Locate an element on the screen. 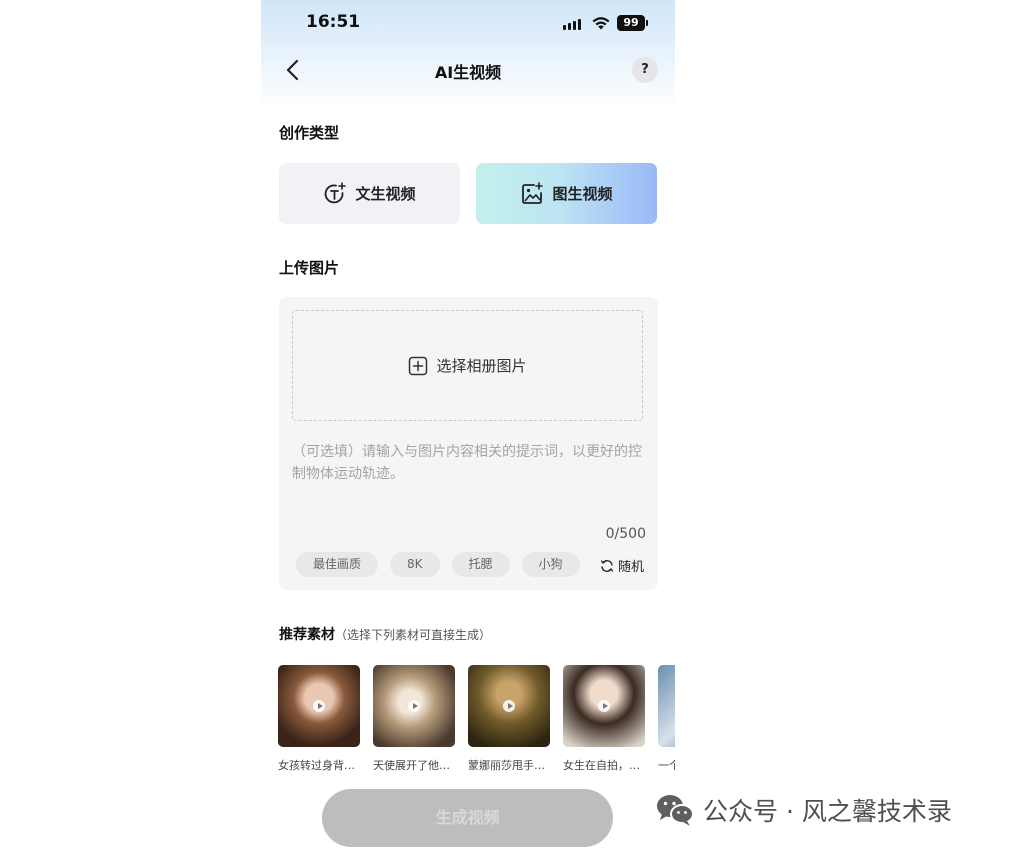 The height and width of the screenshot is (852, 1026). status-time: 16:51 is located at coordinates (333, 22).